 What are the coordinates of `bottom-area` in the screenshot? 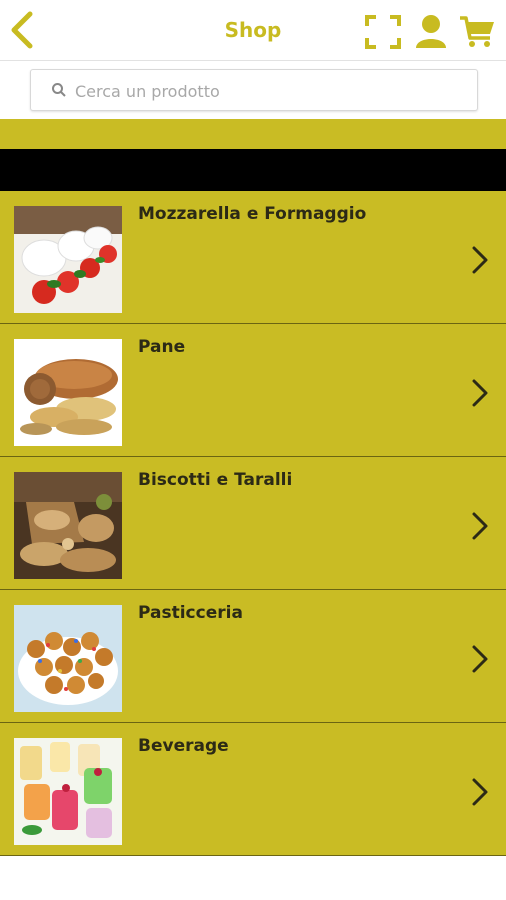 It's located at (253, 881).